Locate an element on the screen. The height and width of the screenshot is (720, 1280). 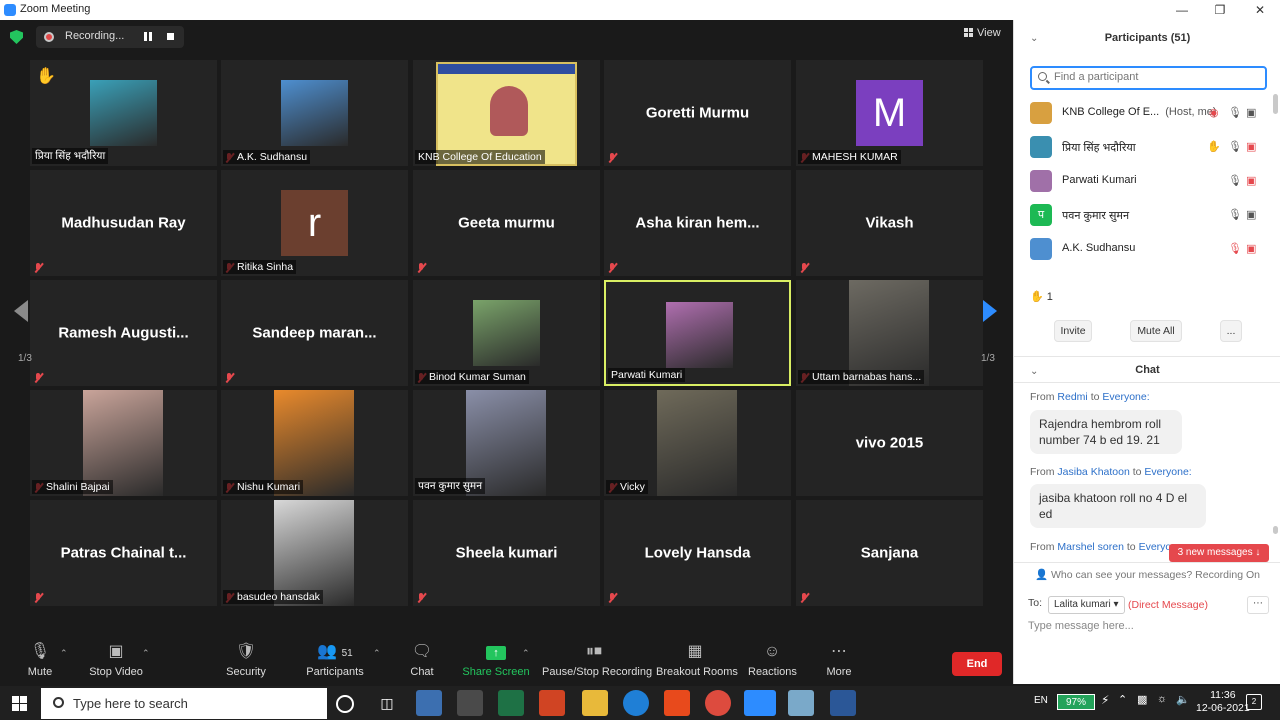
store-icon is located at coordinates (470, 703).